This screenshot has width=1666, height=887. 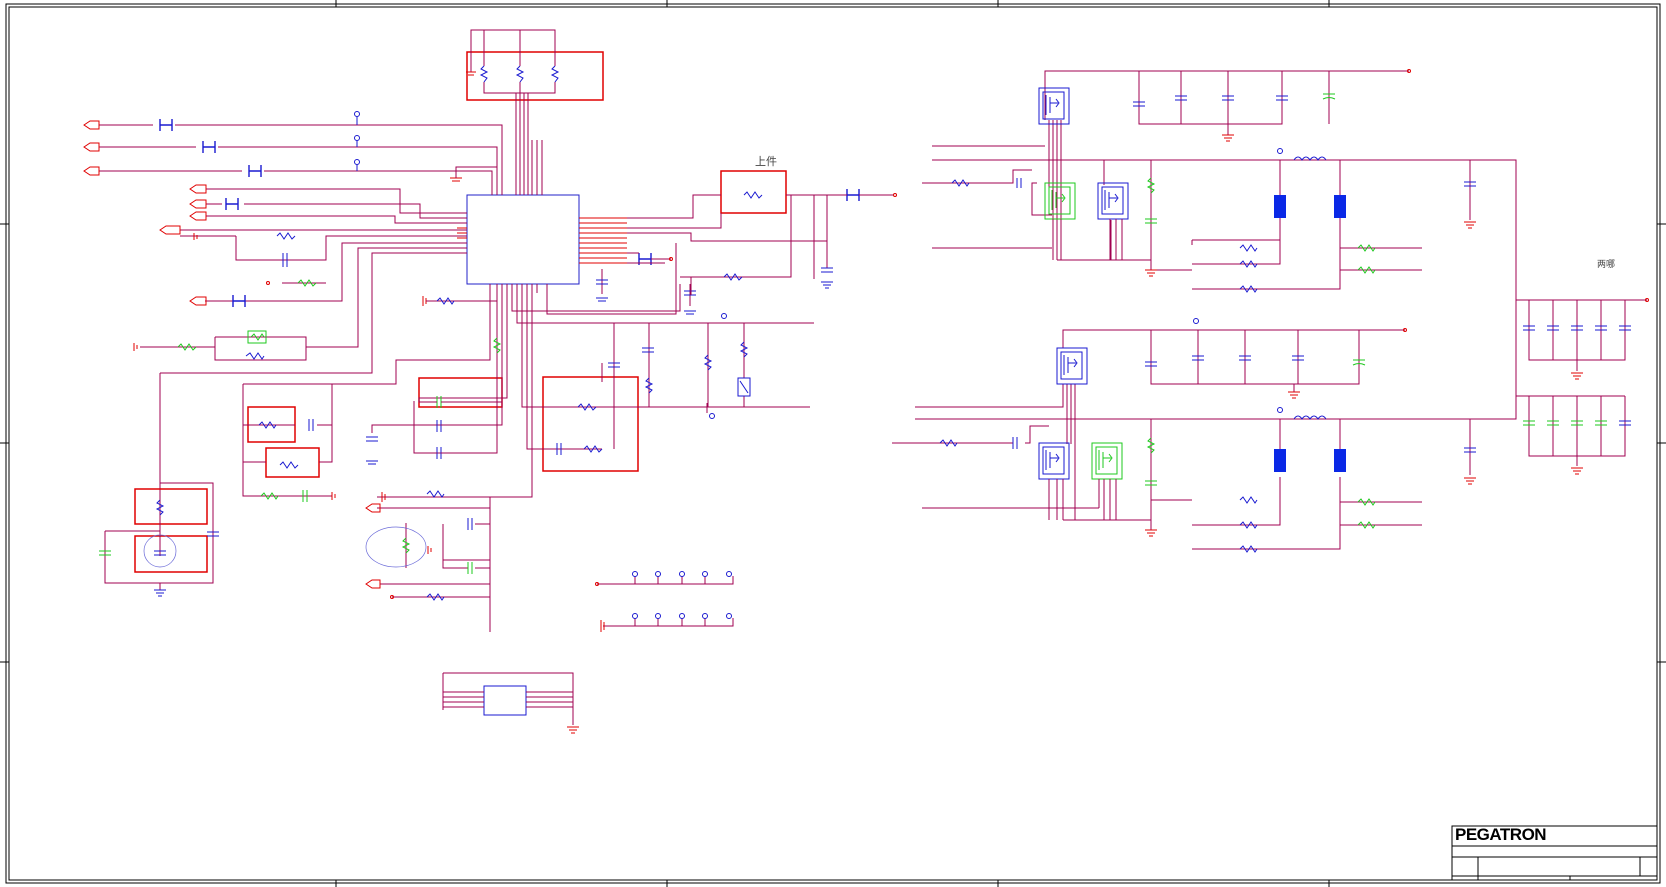 I want to click on test-point-strips, so click(x=664, y=601).